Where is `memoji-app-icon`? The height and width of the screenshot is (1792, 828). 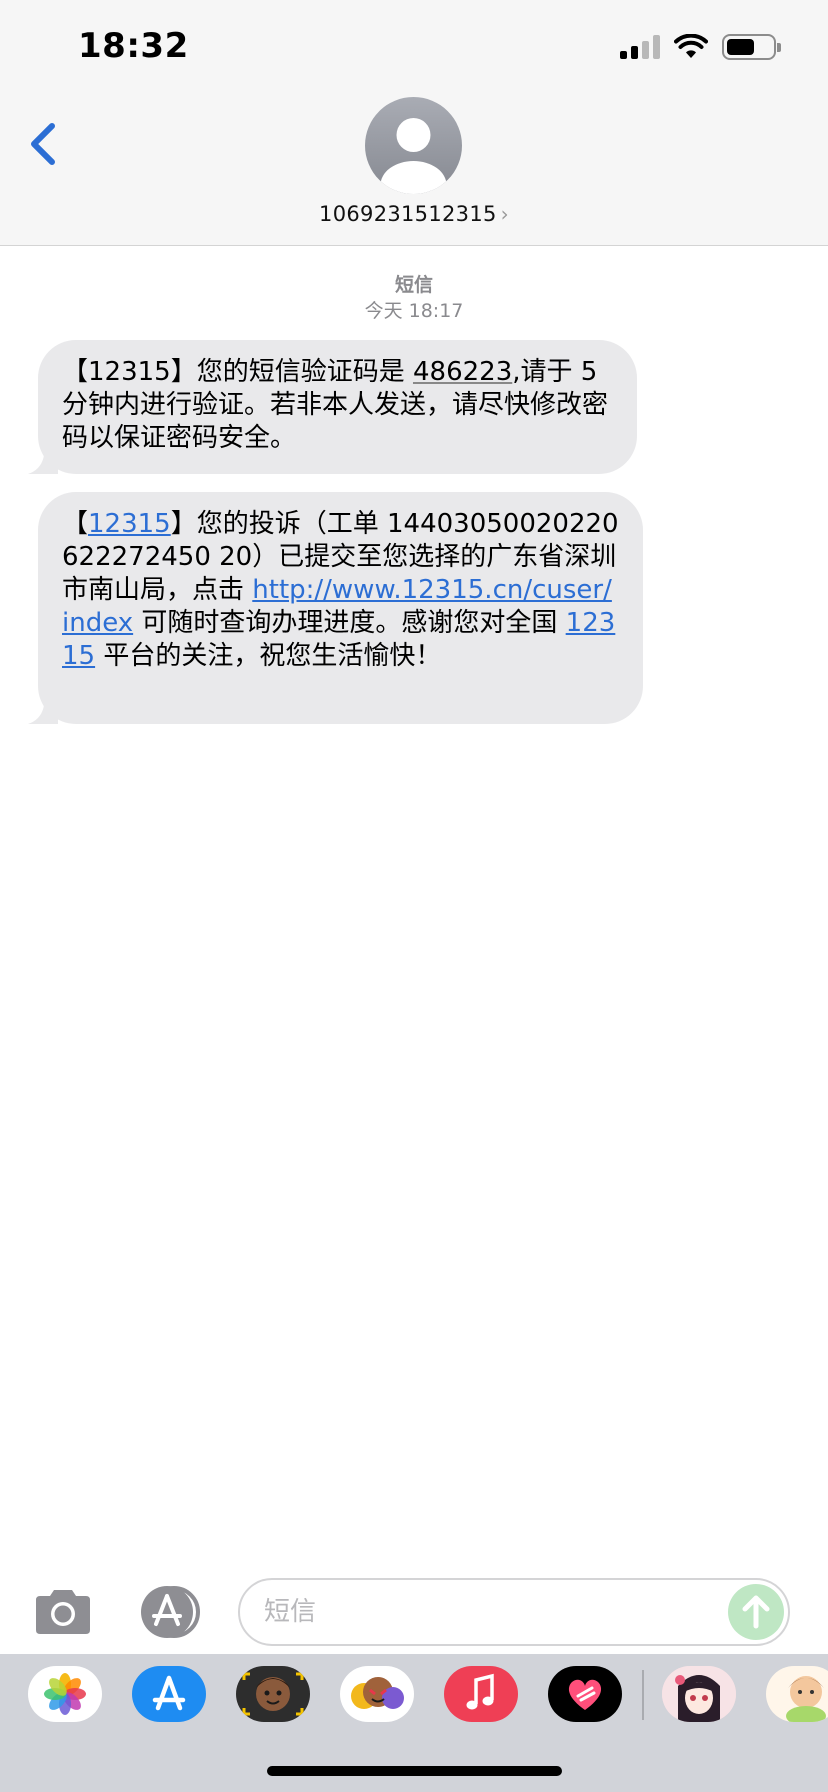
memoji-app-icon is located at coordinates (273, 1694).